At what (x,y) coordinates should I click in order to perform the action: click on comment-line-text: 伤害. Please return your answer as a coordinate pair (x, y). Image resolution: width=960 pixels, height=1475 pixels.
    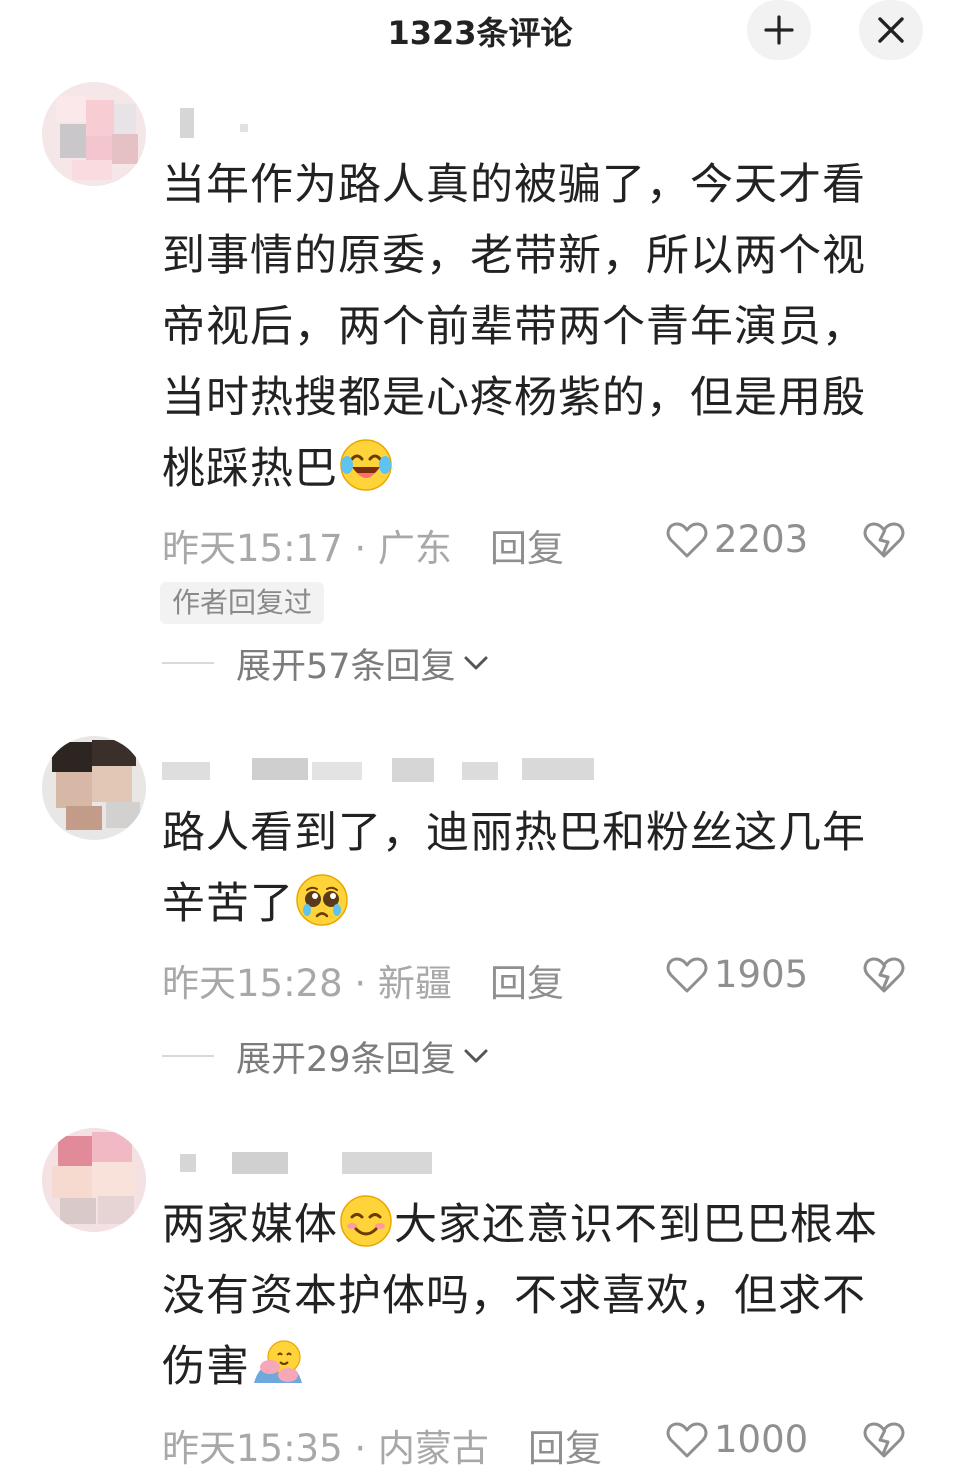
    Looking at the image, I should click on (206, 1367).